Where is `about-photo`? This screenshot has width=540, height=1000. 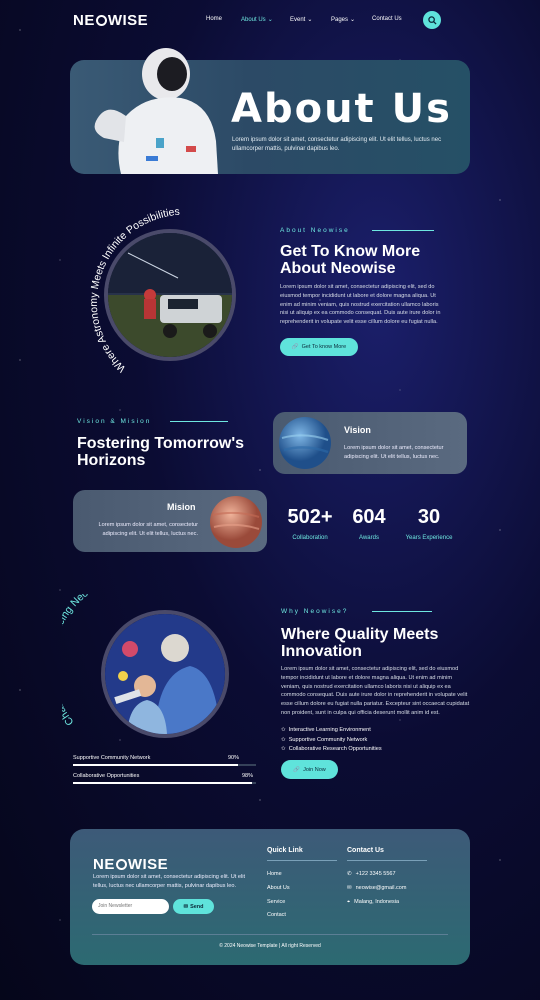 about-photo is located at coordinates (170, 295).